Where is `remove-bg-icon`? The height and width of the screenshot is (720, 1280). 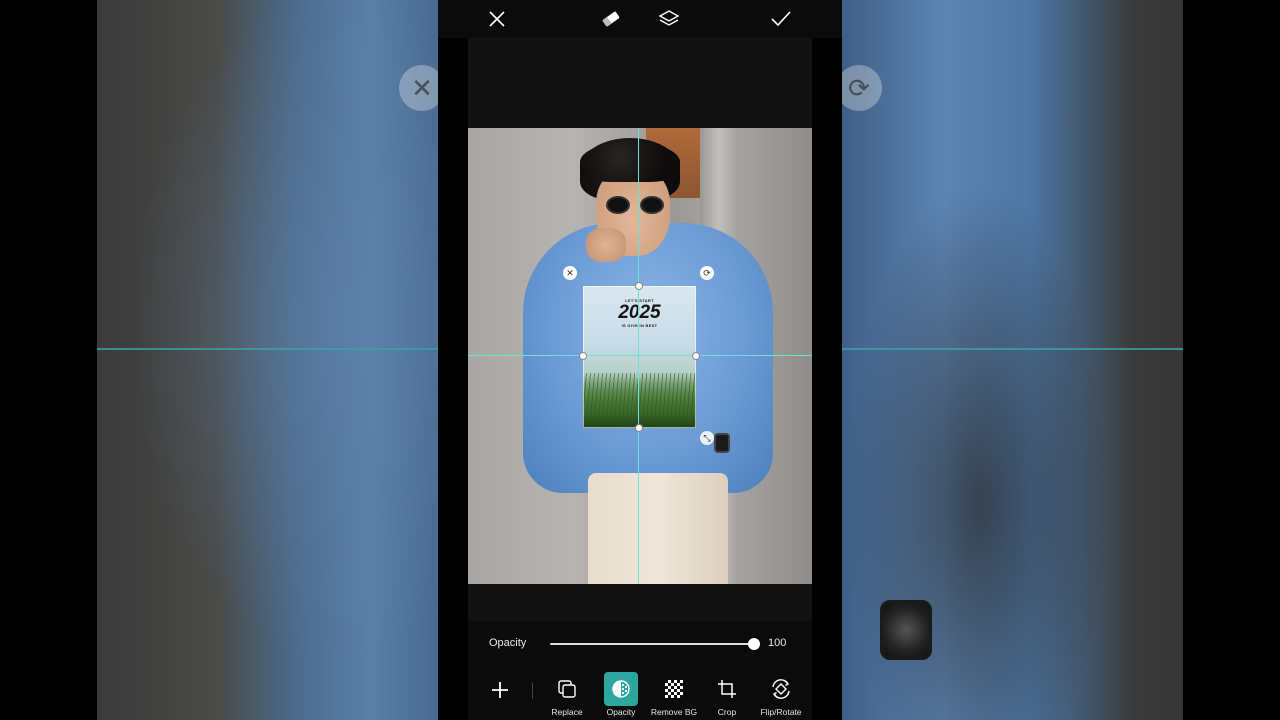
remove-bg-icon is located at coordinates (674, 689).